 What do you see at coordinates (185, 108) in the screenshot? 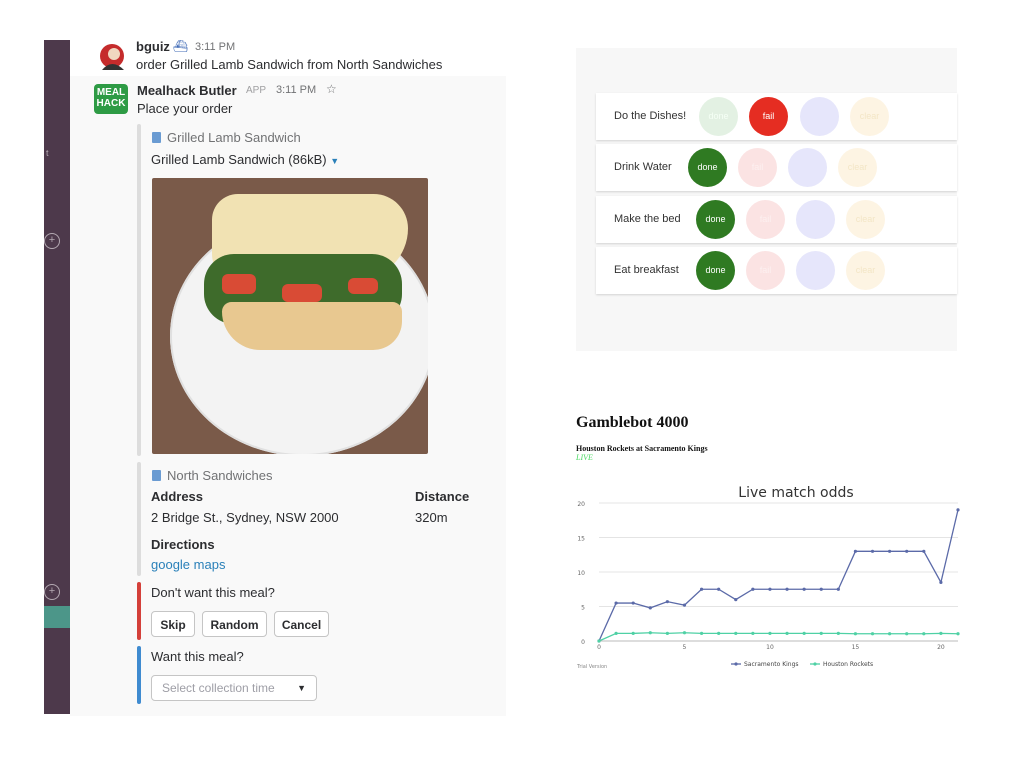
I see `bot-message-text: Place your order` at bounding box center [185, 108].